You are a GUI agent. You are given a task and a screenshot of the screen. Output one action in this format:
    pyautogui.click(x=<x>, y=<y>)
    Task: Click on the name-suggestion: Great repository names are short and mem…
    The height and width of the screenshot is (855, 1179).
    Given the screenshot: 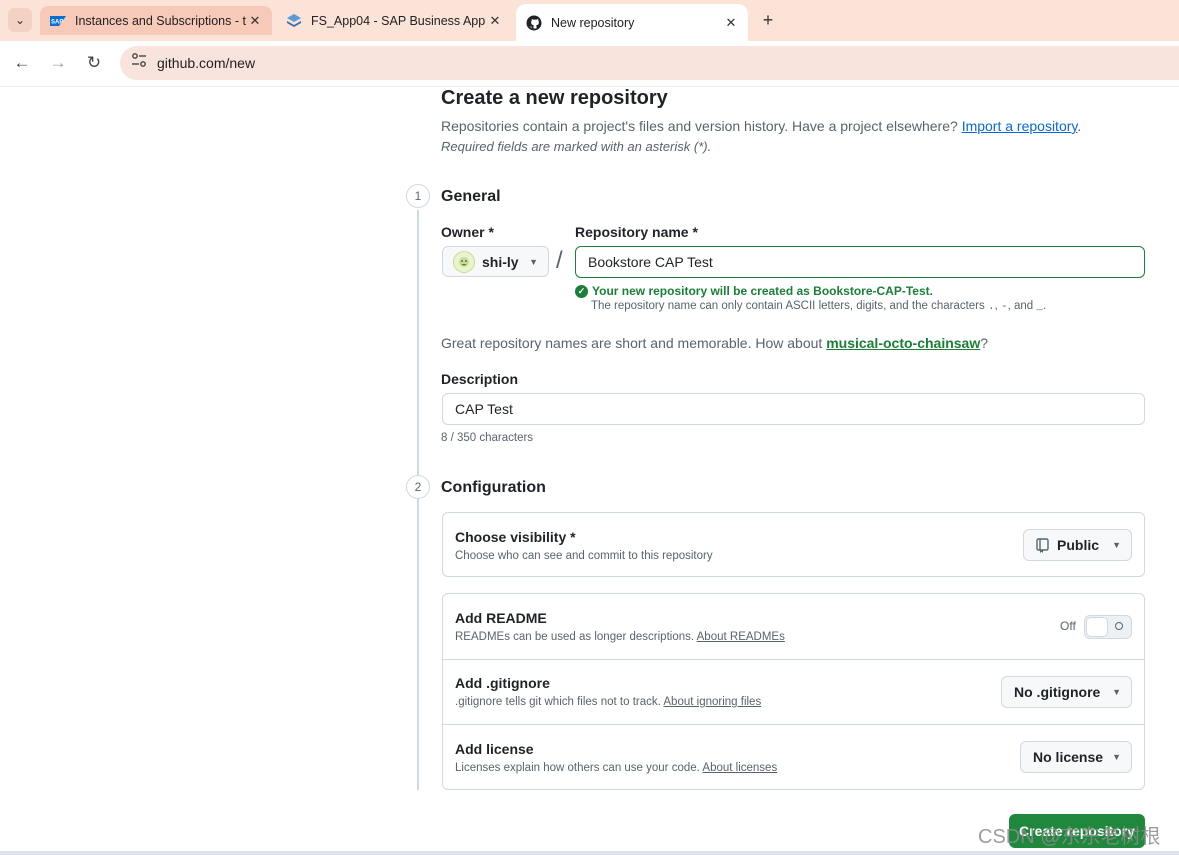 What is the action you would take?
    pyautogui.click(x=714, y=343)
    